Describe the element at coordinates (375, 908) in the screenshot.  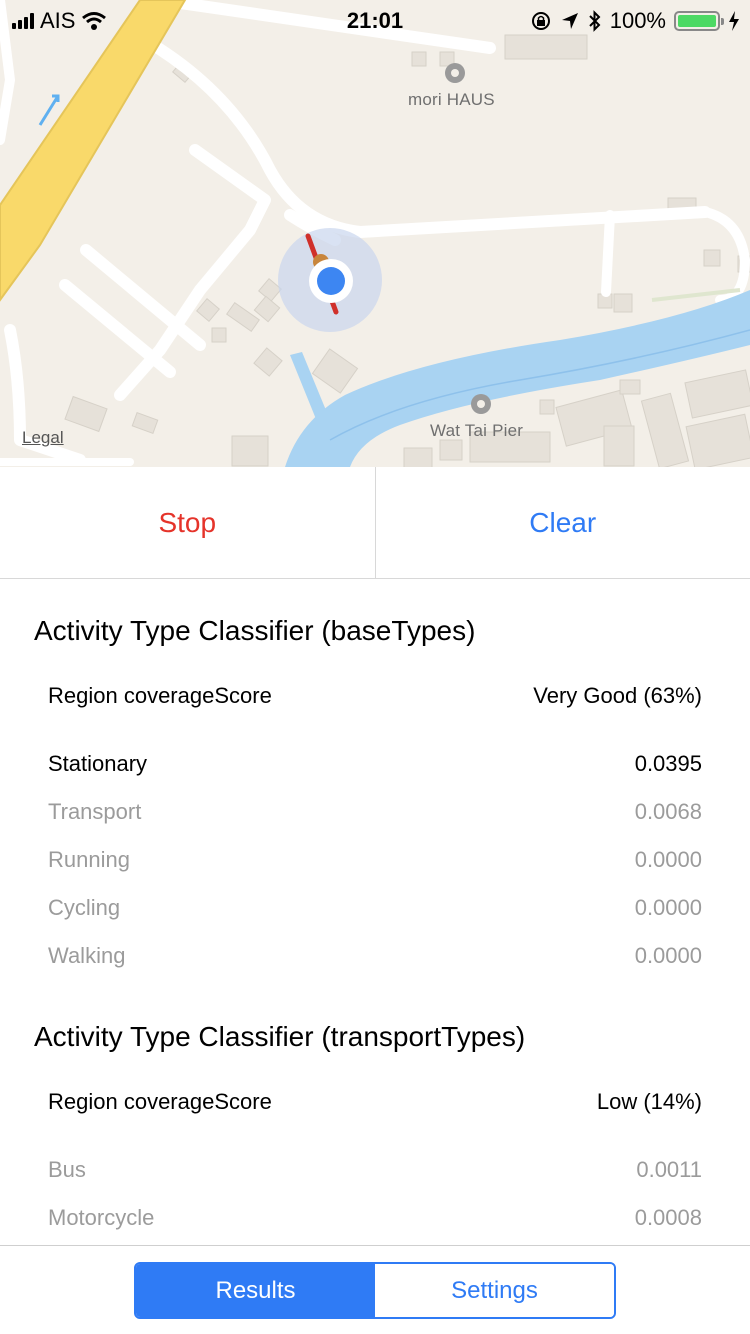
I see `list-item: Cycling 0.0000` at that location.